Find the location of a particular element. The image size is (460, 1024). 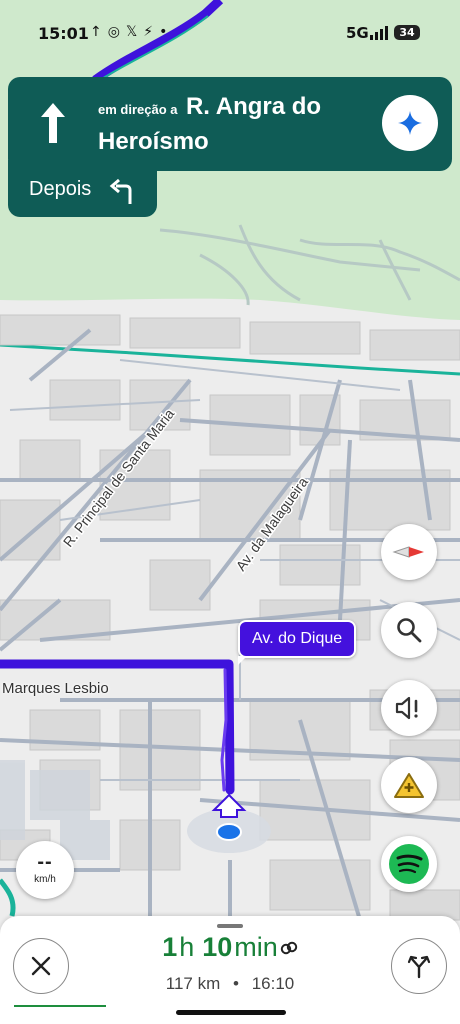

turn-left-icon is located at coordinates (120, 191).